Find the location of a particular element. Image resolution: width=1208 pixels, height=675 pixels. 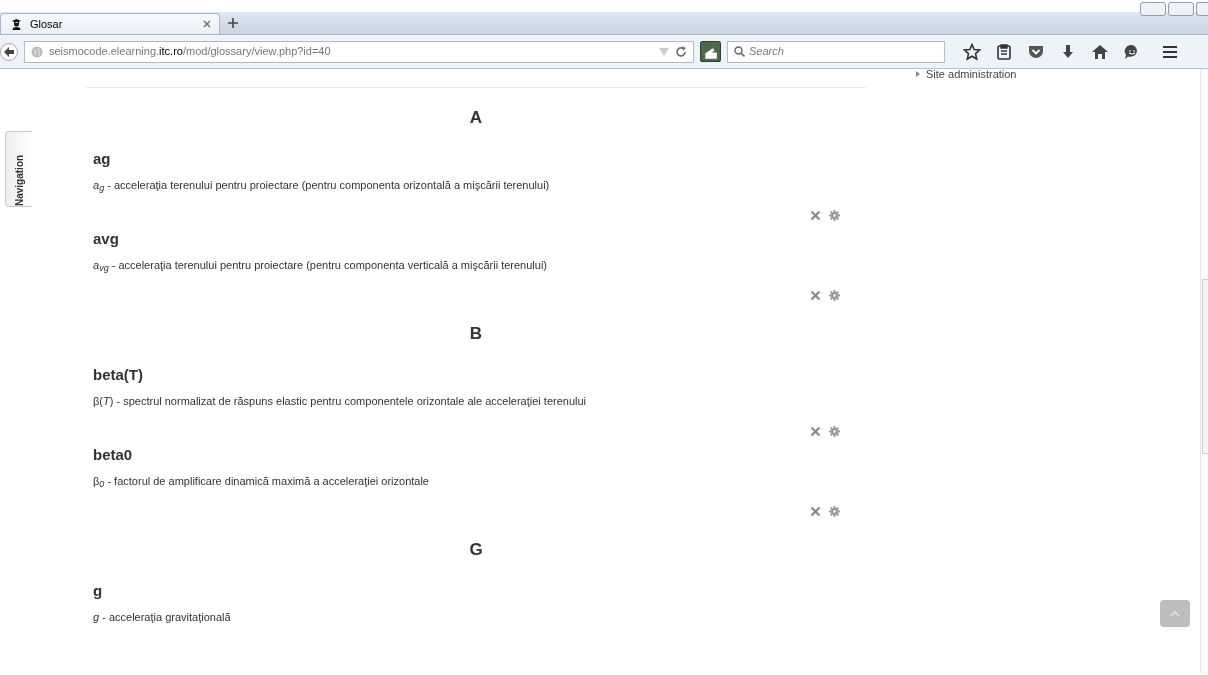

term-definition: a$_{vg}$ - acceleraţia terenului pentru proiectare (pentru componenta verticală a mişcării terenului) is located at coordinates (321, 265).